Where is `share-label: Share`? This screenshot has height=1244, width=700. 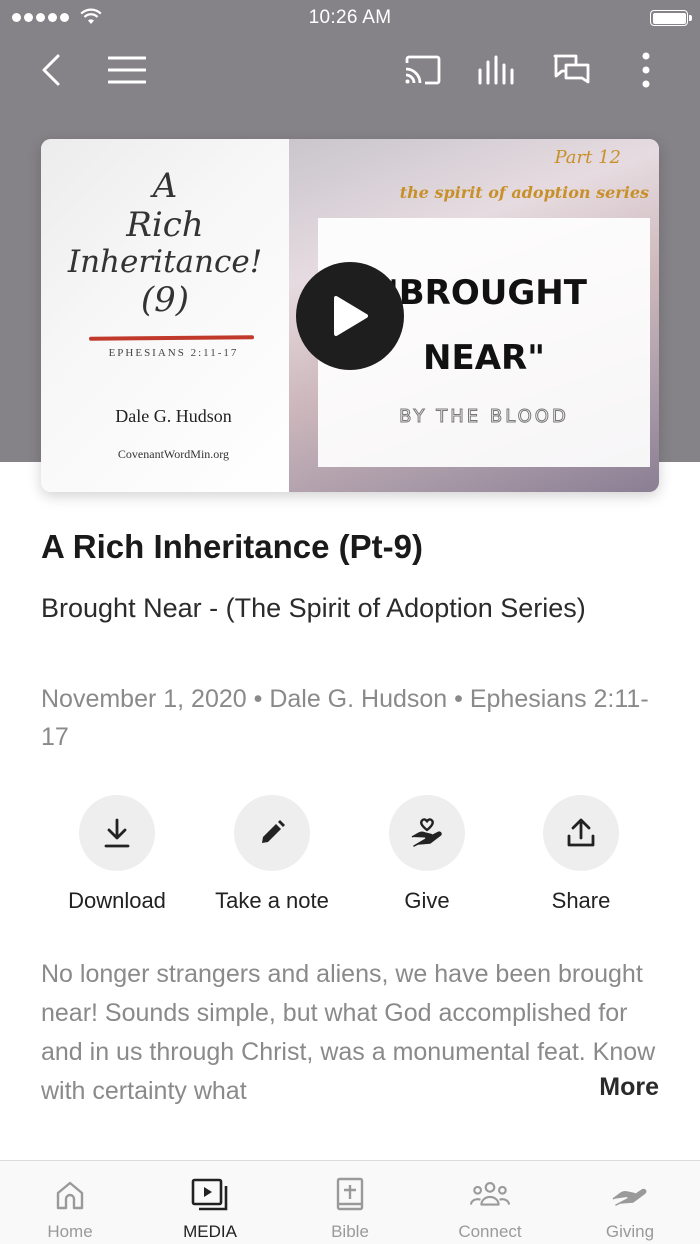 share-label: Share is located at coordinates (581, 900).